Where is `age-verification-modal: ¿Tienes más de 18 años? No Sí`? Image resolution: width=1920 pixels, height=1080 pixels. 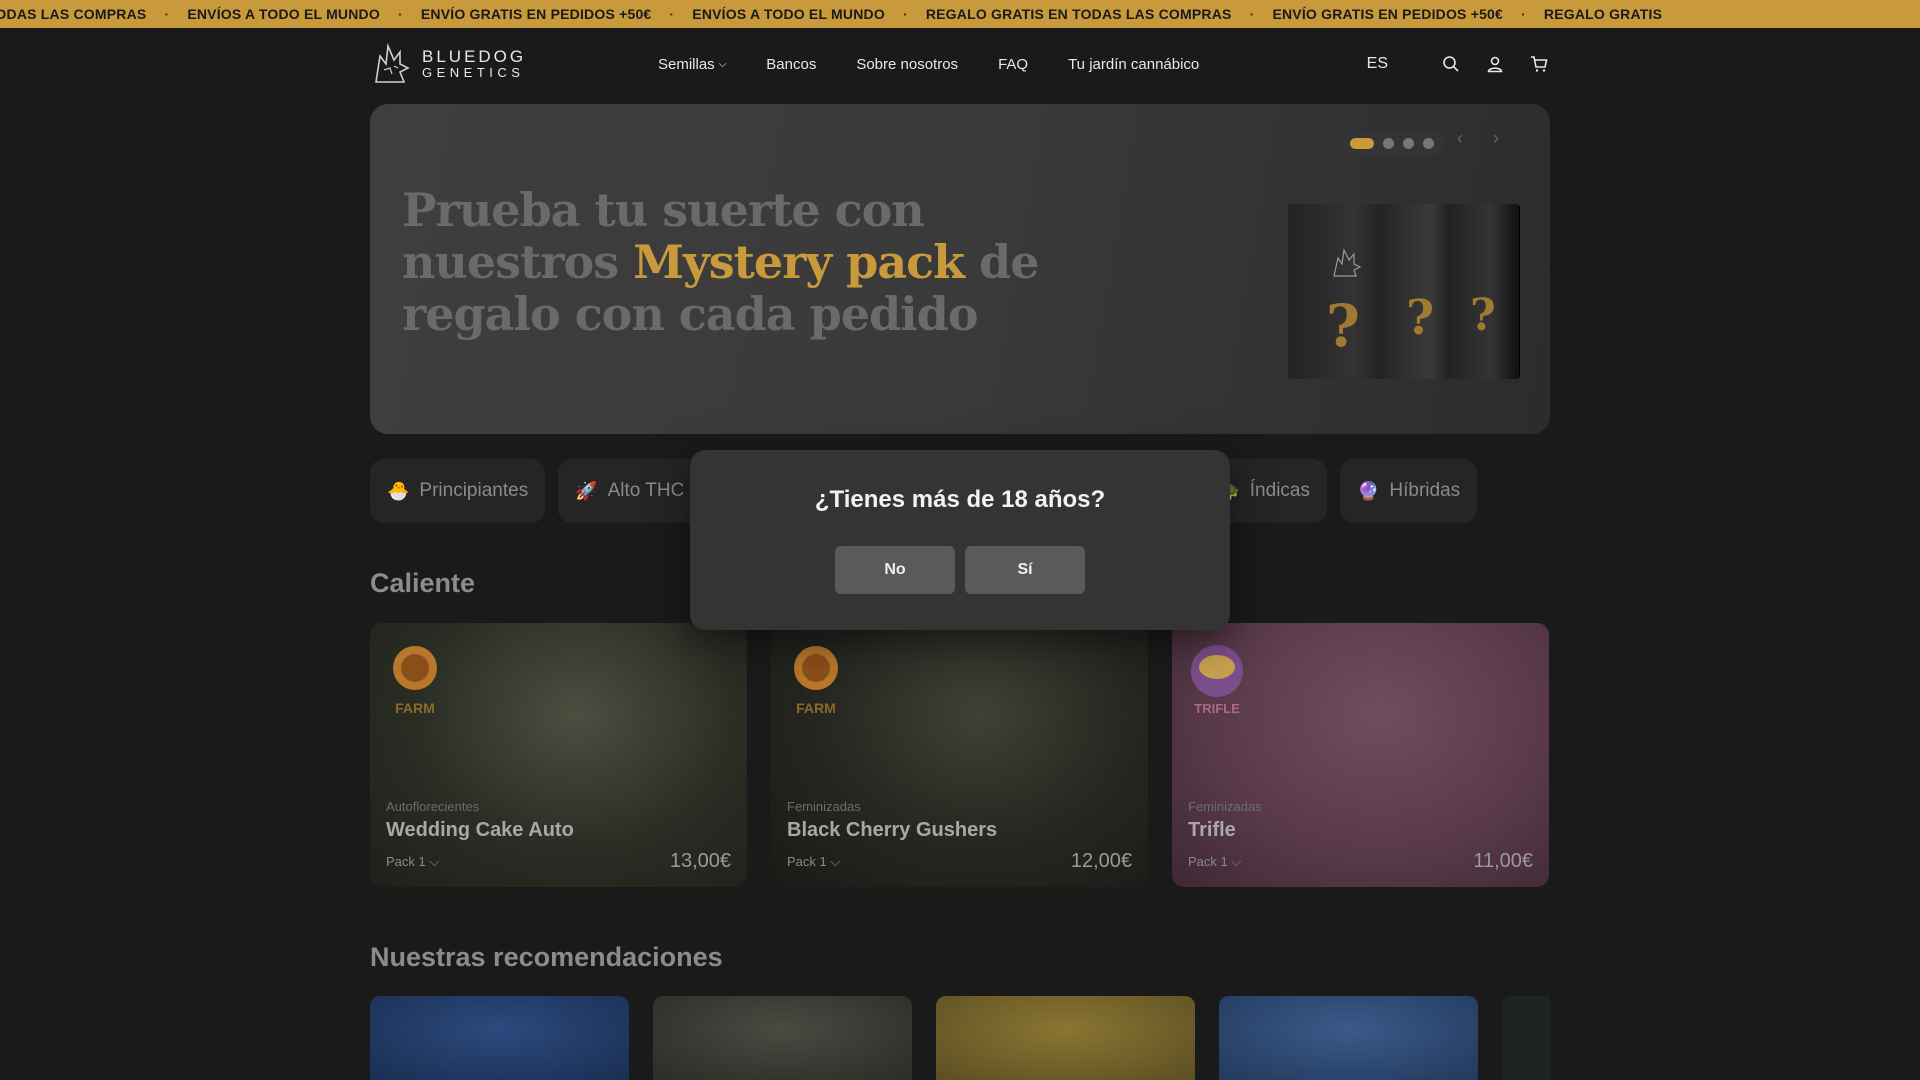
age-verification-modal: ¿Tienes más de 18 años? No Sí is located at coordinates (960, 540).